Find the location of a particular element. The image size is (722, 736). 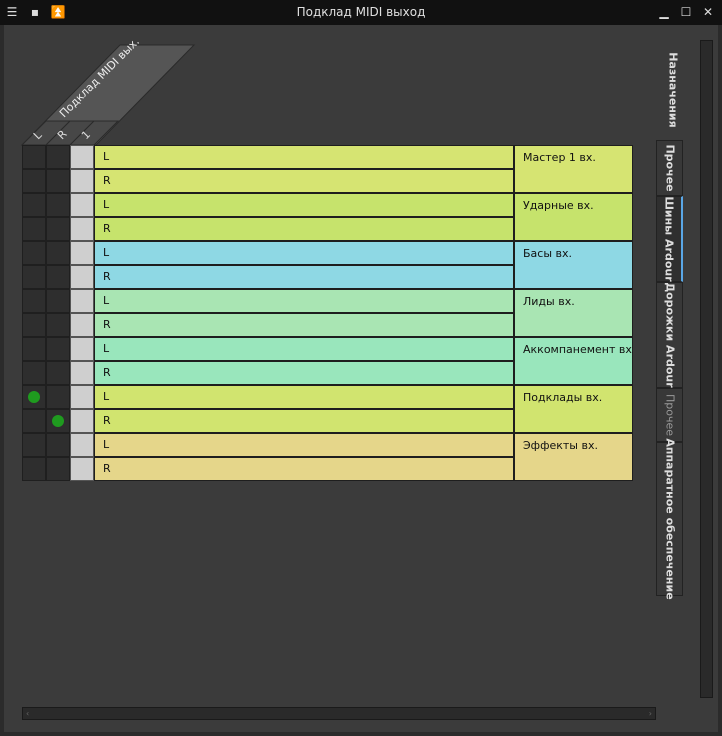

side-header-label: Назначения is located at coordinates (673, 90).